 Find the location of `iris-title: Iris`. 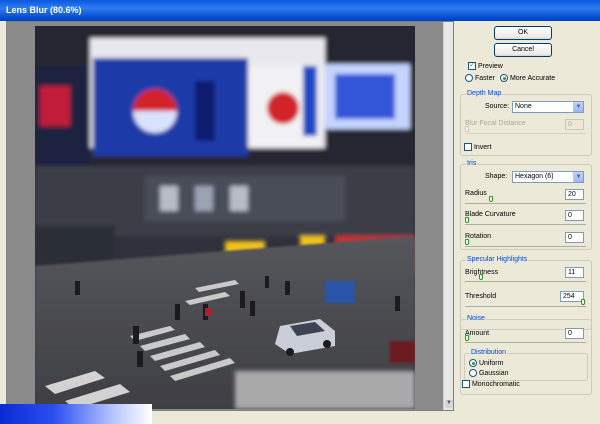

iris-title: Iris is located at coordinates (472, 163).